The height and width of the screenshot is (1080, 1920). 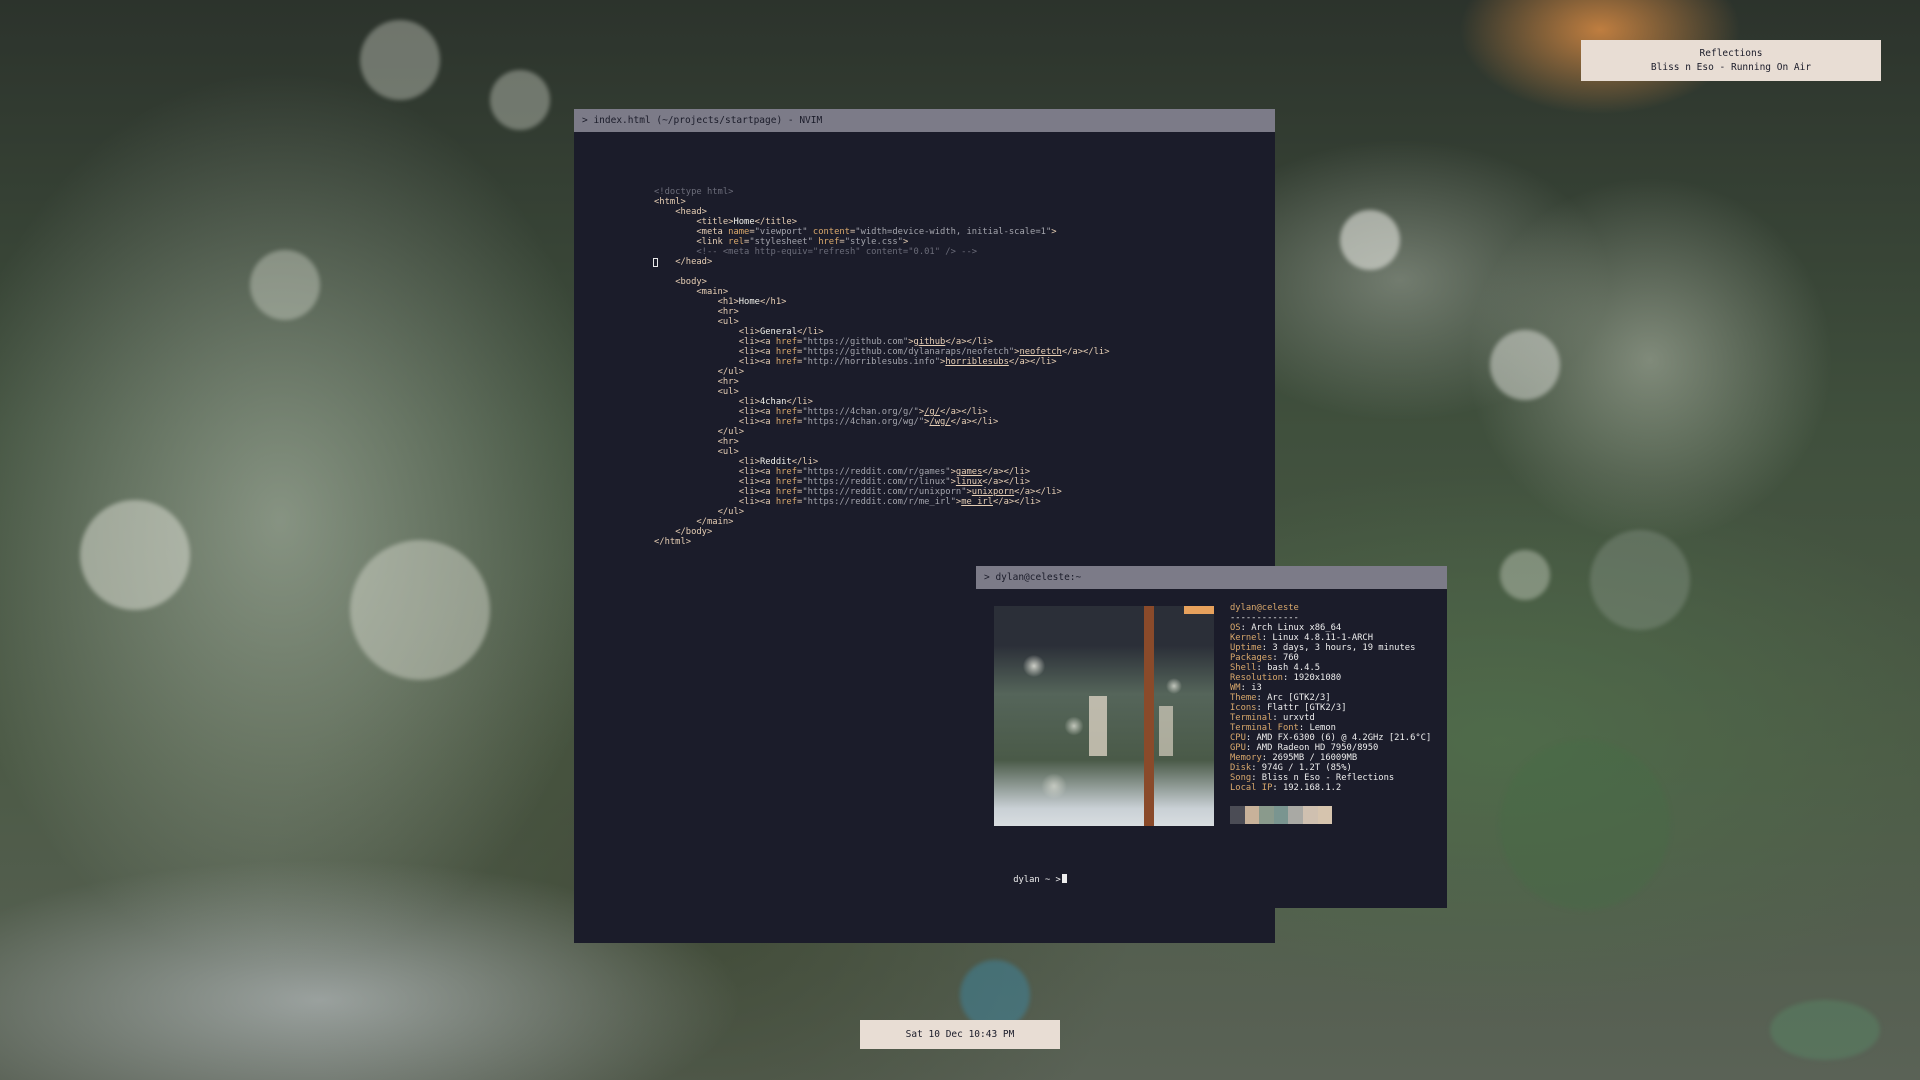 What do you see at coordinates (1054, 232) in the screenshot?
I see `code-token: >` at bounding box center [1054, 232].